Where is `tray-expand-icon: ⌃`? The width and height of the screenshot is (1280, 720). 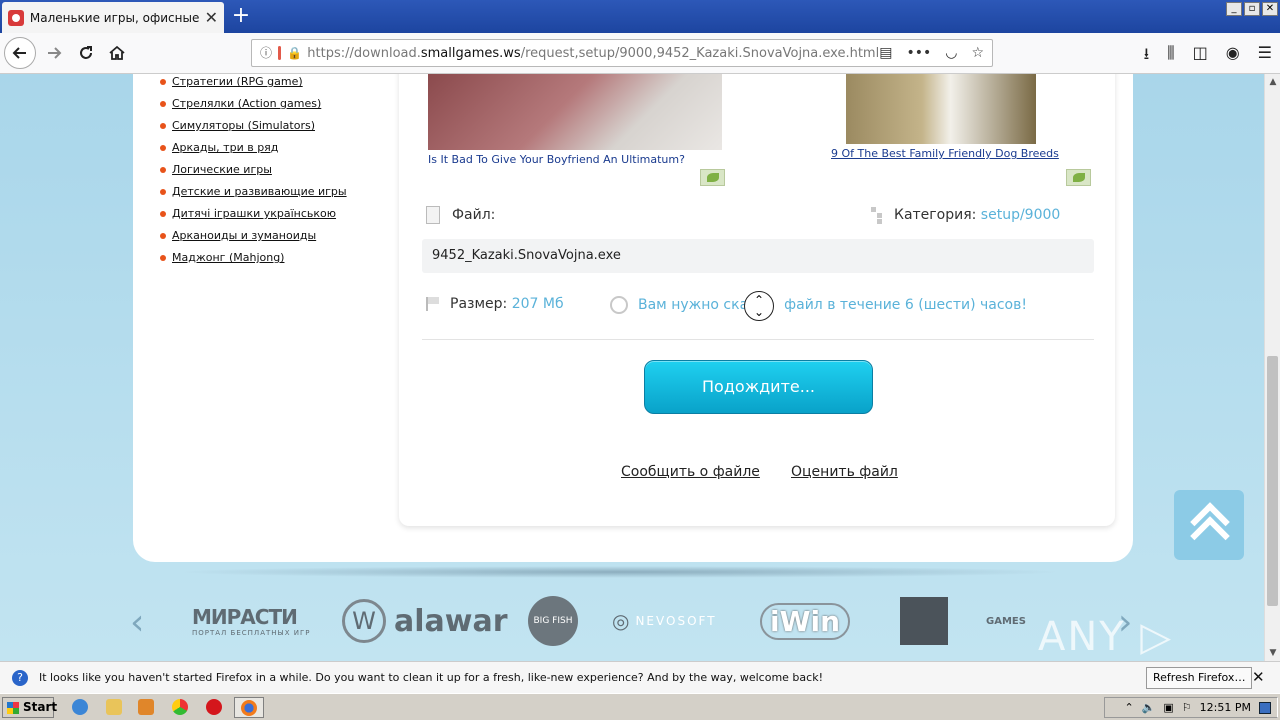
tray-expand-icon: ⌃ is located at coordinates (1128, 707).